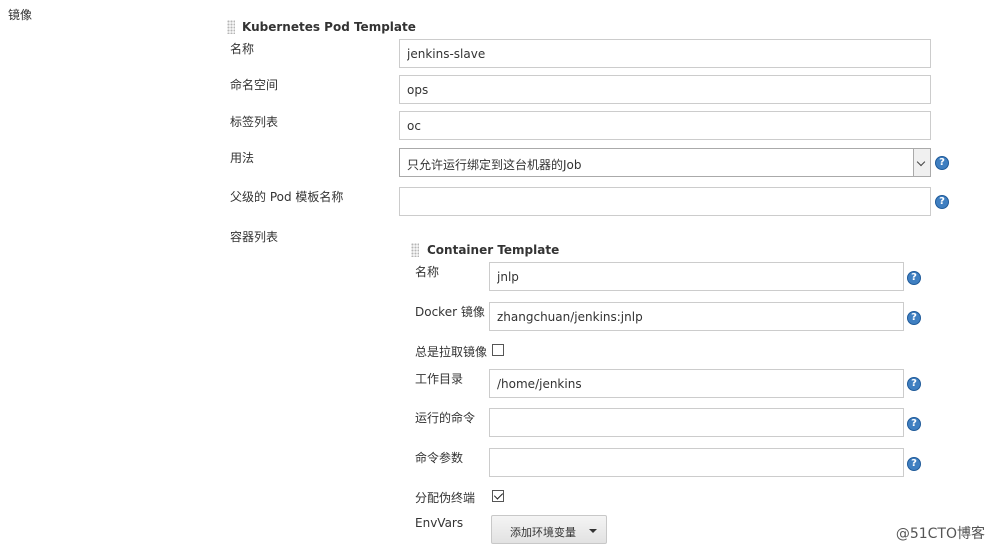  Describe the element at coordinates (254, 122) in the screenshot. I see `labels-label: 标签列表` at that location.